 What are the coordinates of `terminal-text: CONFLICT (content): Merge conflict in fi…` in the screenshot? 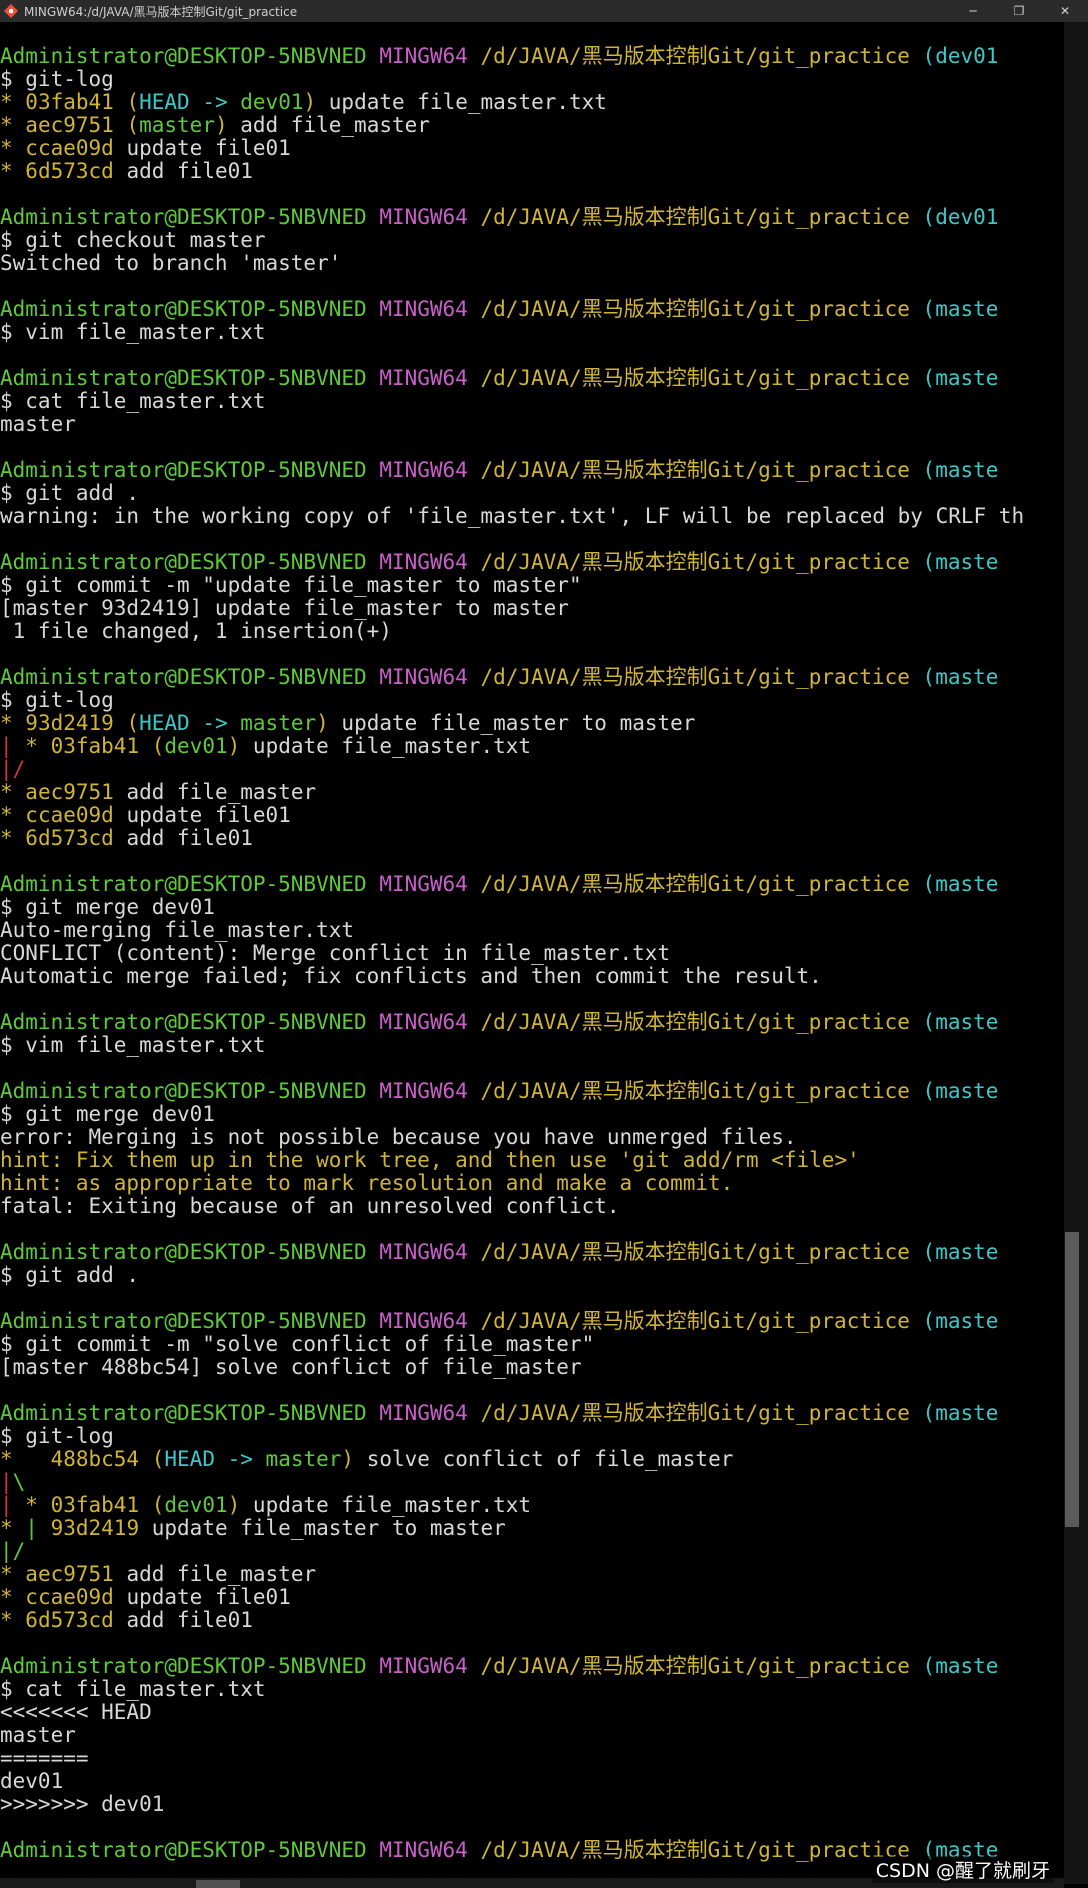 It's located at (335, 953).